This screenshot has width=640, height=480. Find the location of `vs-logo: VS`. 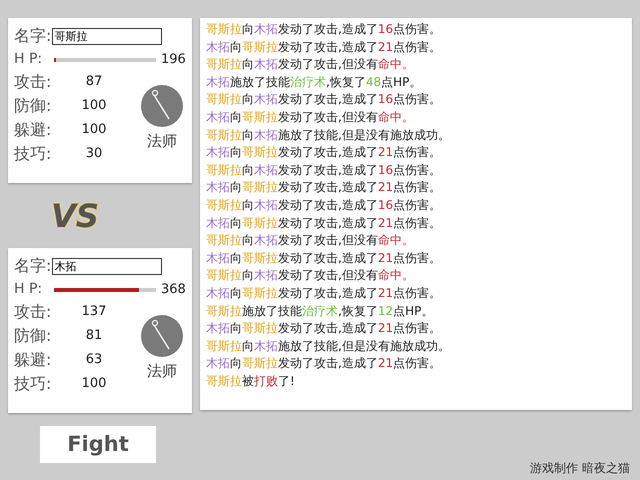

vs-logo: VS is located at coordinates (75, 216).